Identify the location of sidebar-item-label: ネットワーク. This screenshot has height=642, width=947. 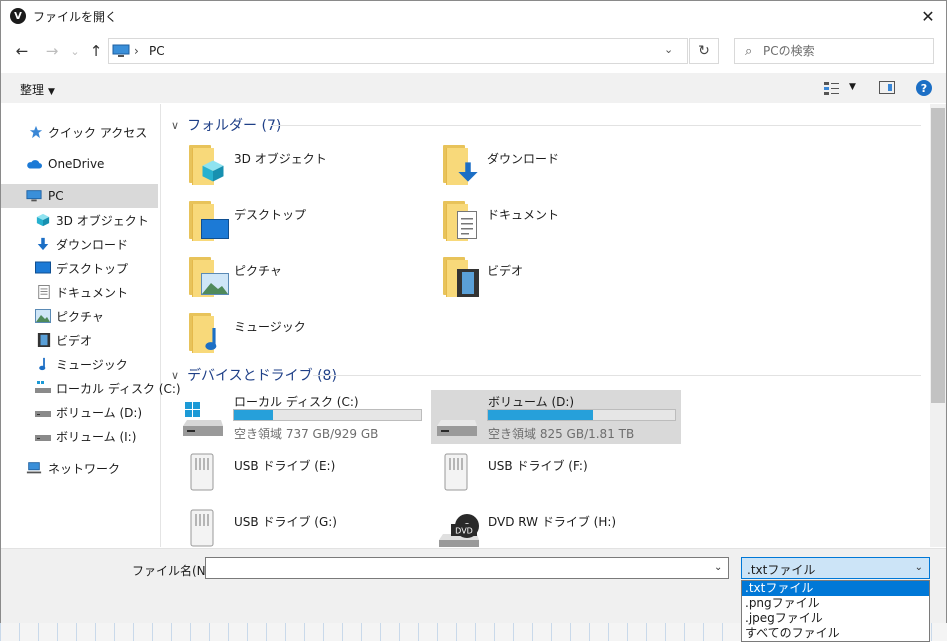
(84, 468).